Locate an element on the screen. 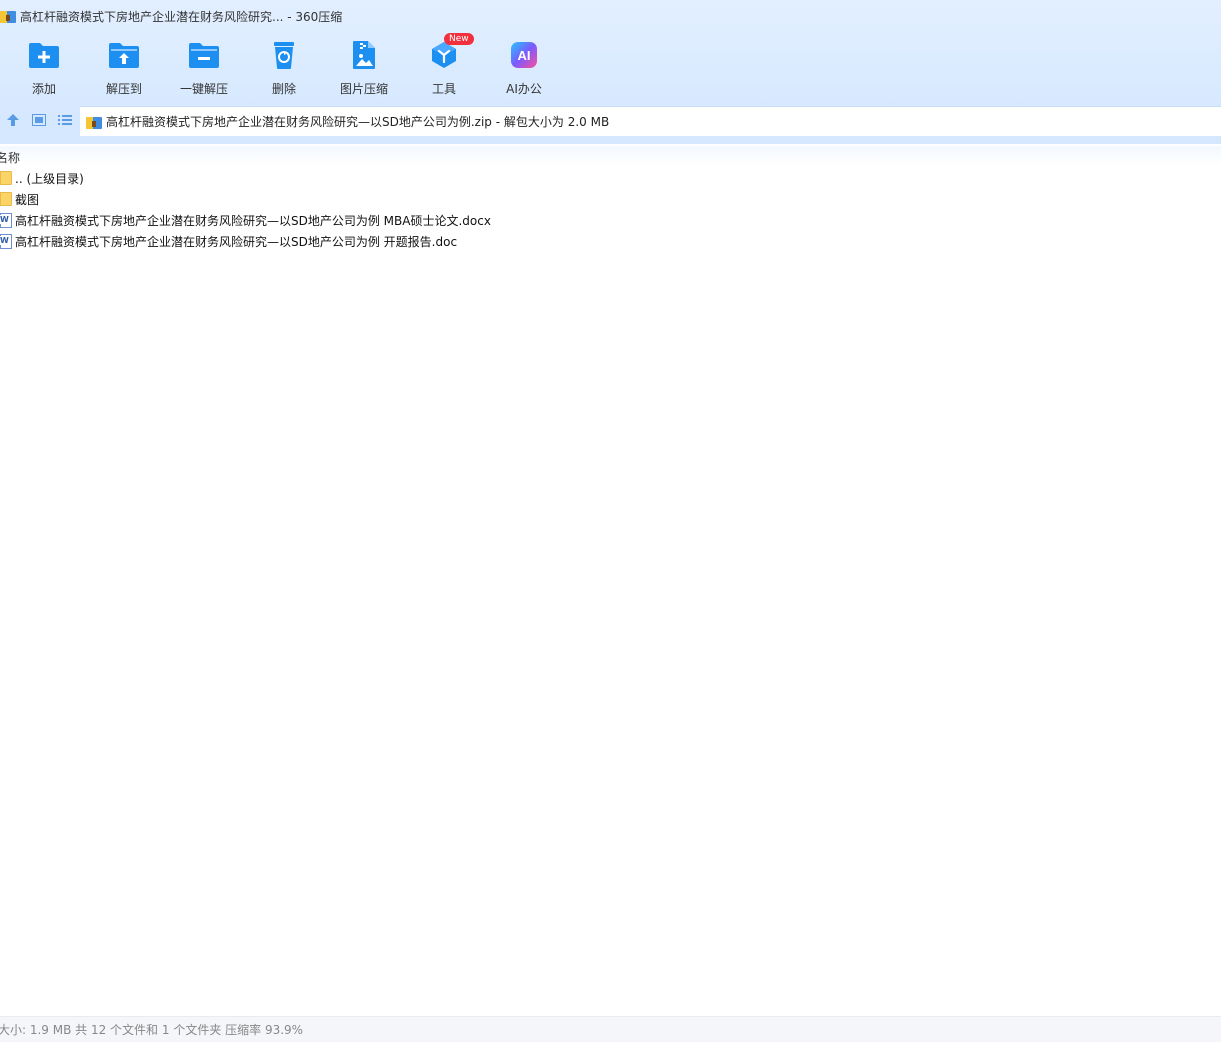  list-view-button is located at coordinates (65, 121).